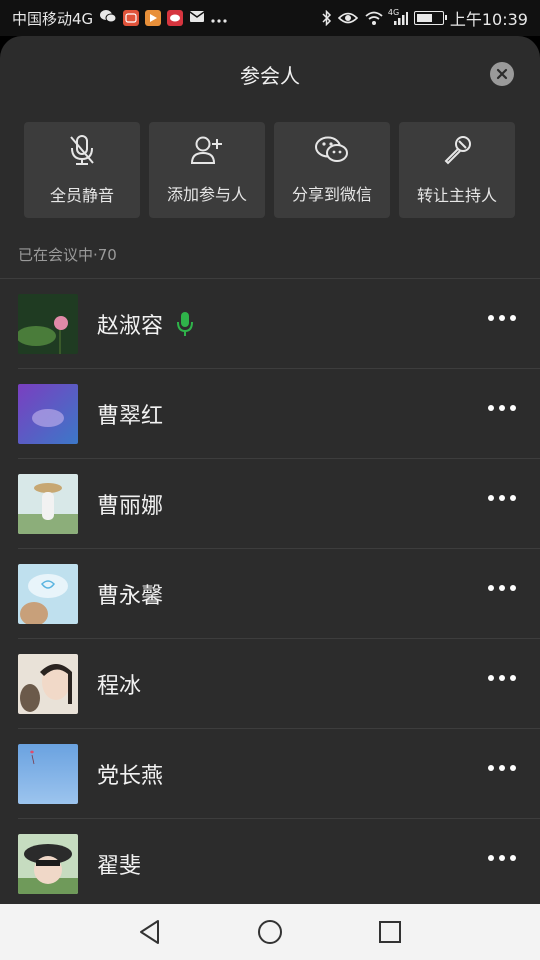 The width and height of the screenshot is (540, 960). Describe the element at coordinates (332, 170) in the screenshot. I see `share-wechat-button: 分享到微信` at that location.